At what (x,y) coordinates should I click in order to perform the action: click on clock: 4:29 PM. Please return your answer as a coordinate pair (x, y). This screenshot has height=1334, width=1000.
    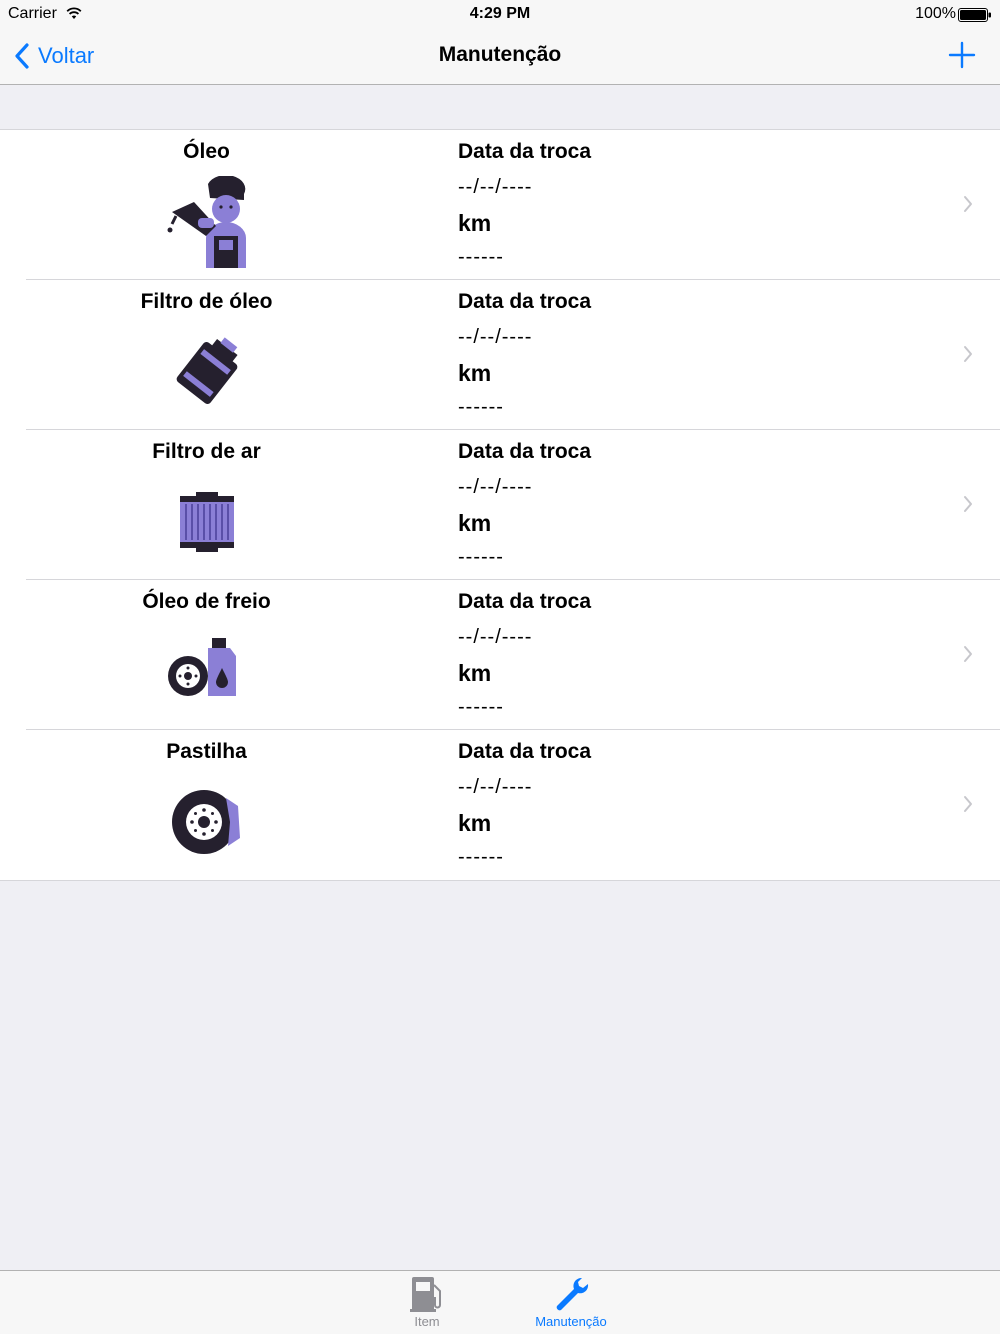
    Looking at the image, I should click on (500, 13).